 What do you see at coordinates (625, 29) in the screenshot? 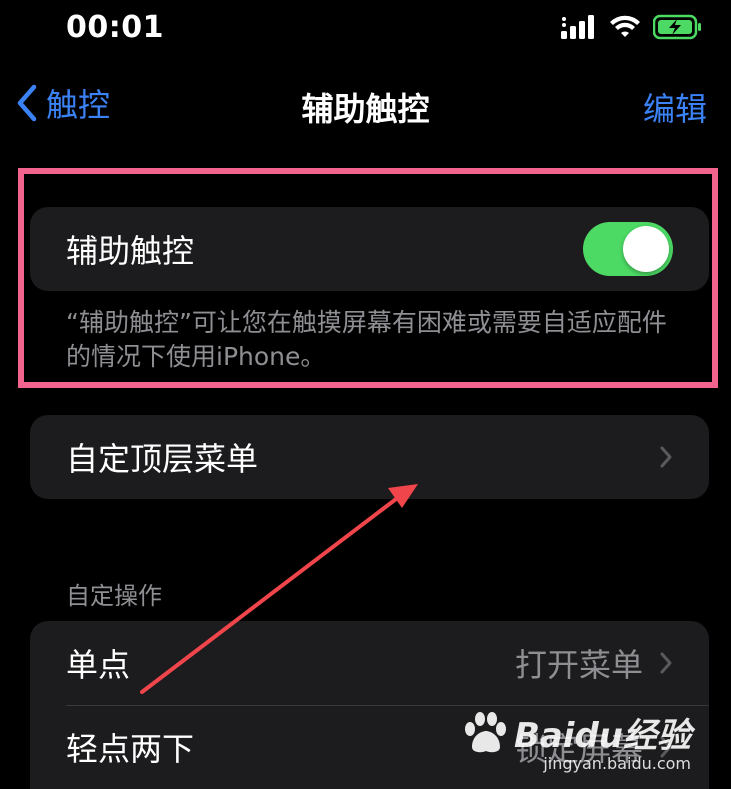
I see `wifi-icon` at bounding box center [625, 29].